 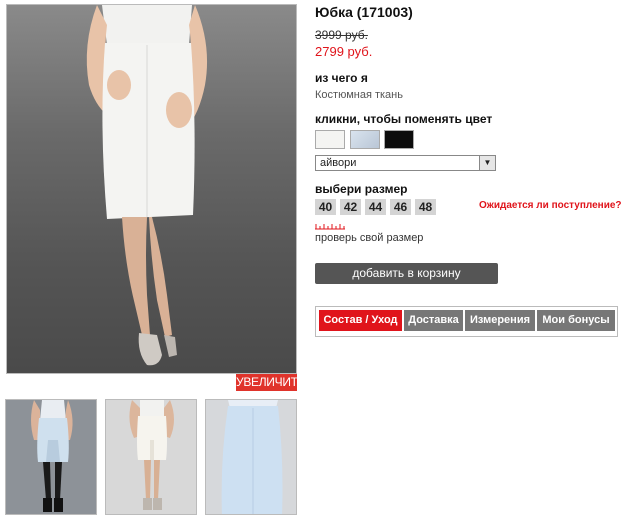 I want to click on size-option-44: 44, so click(x=375, y=207).